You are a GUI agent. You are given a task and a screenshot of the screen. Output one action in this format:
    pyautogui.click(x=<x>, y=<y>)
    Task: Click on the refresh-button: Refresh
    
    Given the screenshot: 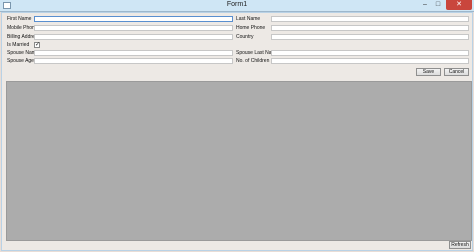 What is the action you would take?
    pyautogui.click(x=460, y=245)
    